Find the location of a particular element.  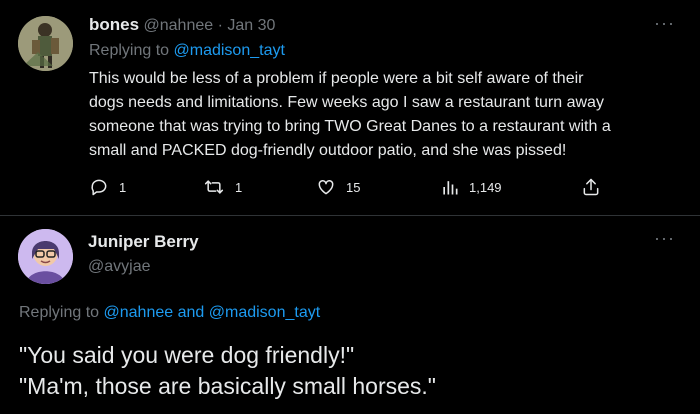

tweet-divider is located at coordinates (350, 215).